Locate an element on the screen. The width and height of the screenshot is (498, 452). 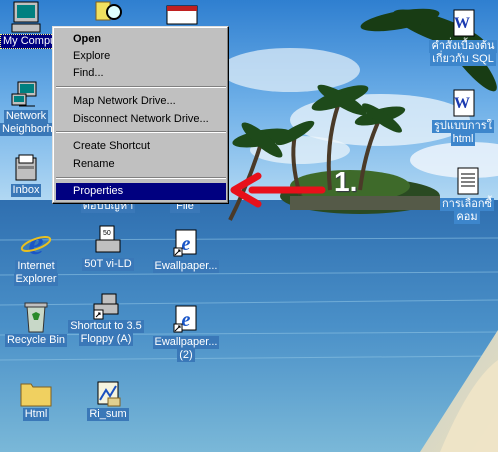
desktop-icon-internet-explorer: e Internet Explorer is located at coordinates (36, 255).